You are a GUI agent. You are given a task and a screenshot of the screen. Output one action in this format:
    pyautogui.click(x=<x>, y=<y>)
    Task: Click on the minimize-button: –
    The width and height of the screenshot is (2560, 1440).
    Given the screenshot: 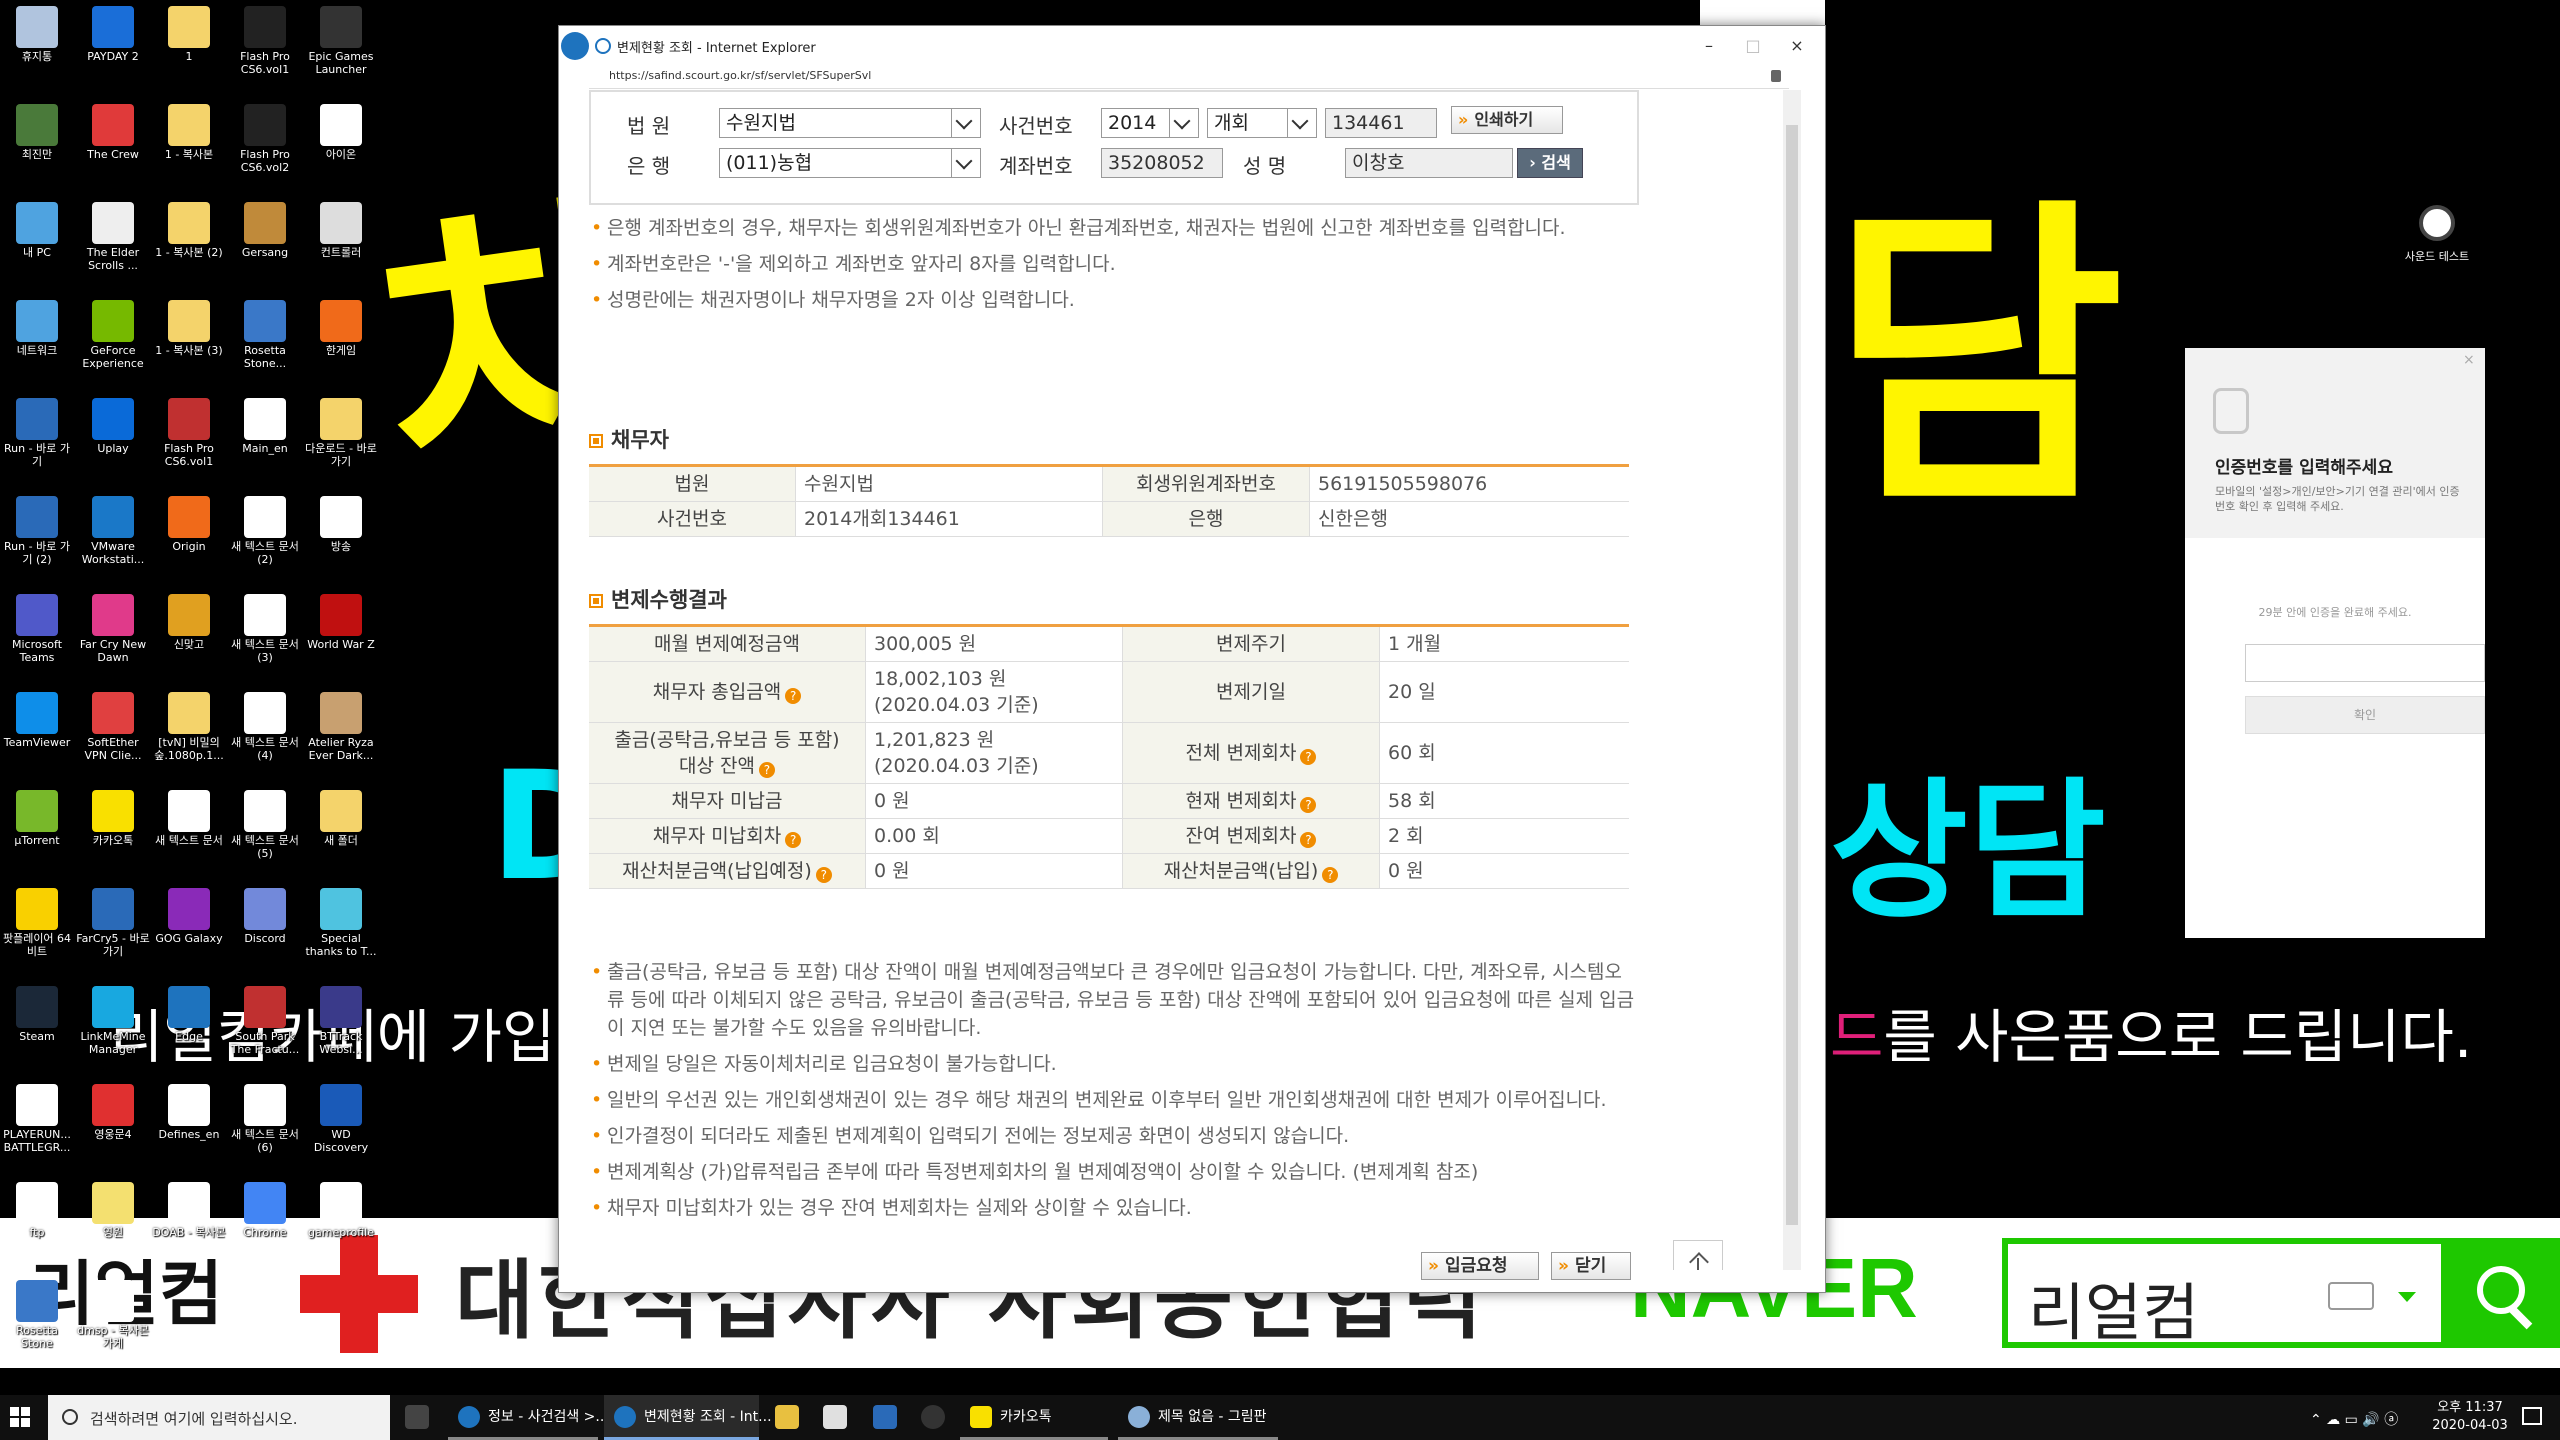 What is the action you would take?
    pyautogui.click(x=1709, y=46)
    